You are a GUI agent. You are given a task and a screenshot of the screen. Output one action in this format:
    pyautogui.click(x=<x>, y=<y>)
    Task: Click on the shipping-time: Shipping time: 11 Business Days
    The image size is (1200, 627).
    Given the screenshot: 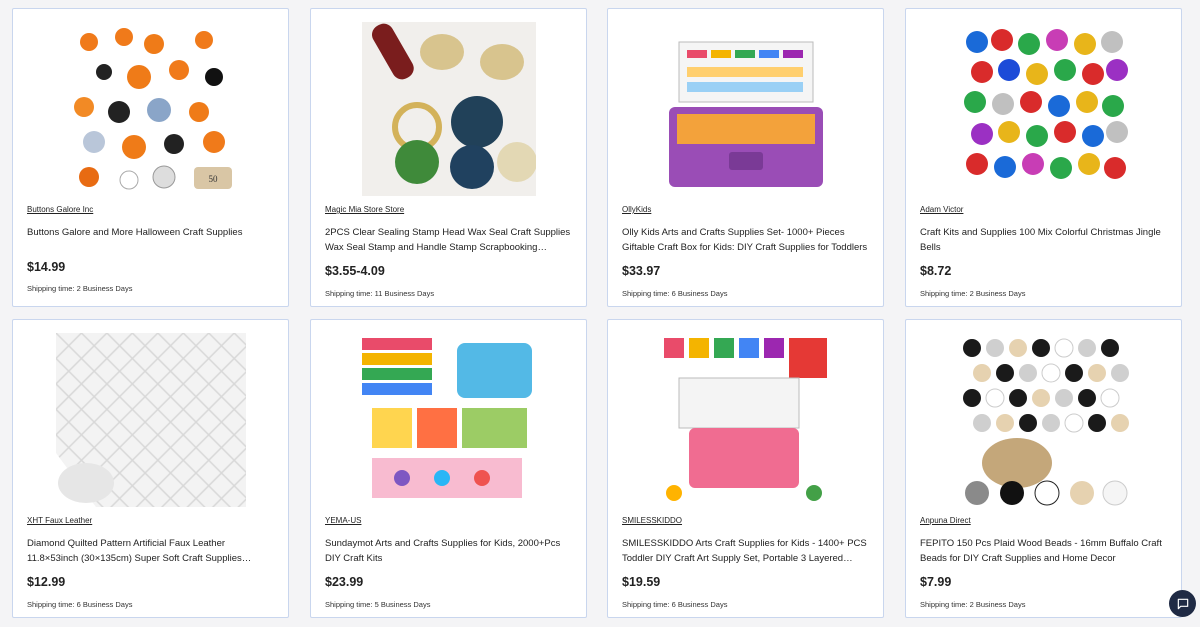 What is the action you would take?
    pyautogui.click(x=380, y=293)
    